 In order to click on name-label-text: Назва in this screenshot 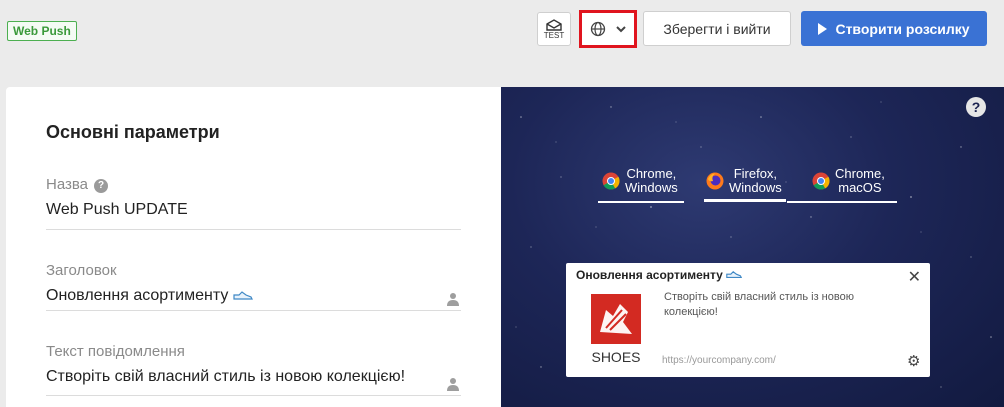, I will do `click(67, 184)`.